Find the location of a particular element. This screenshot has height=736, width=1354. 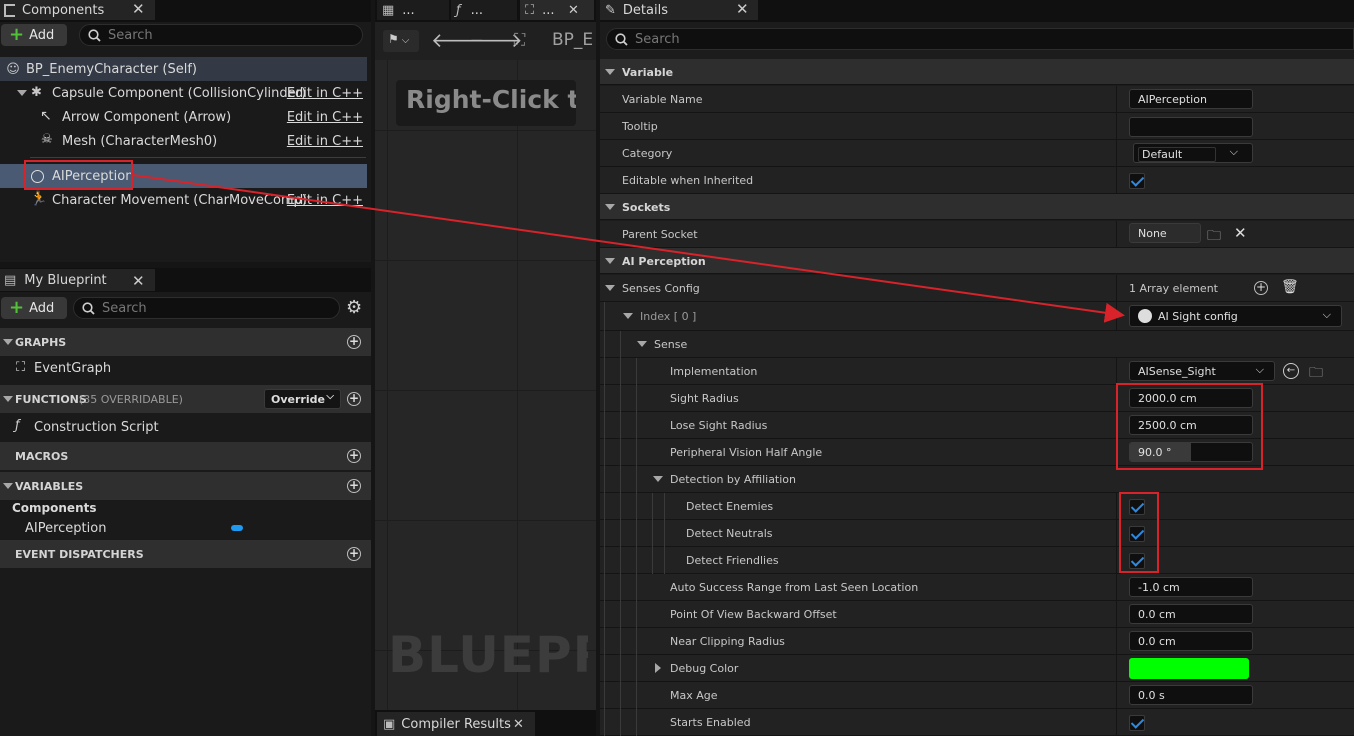

right-click-hint: Right-Click t is located at coordinates (486, 103).